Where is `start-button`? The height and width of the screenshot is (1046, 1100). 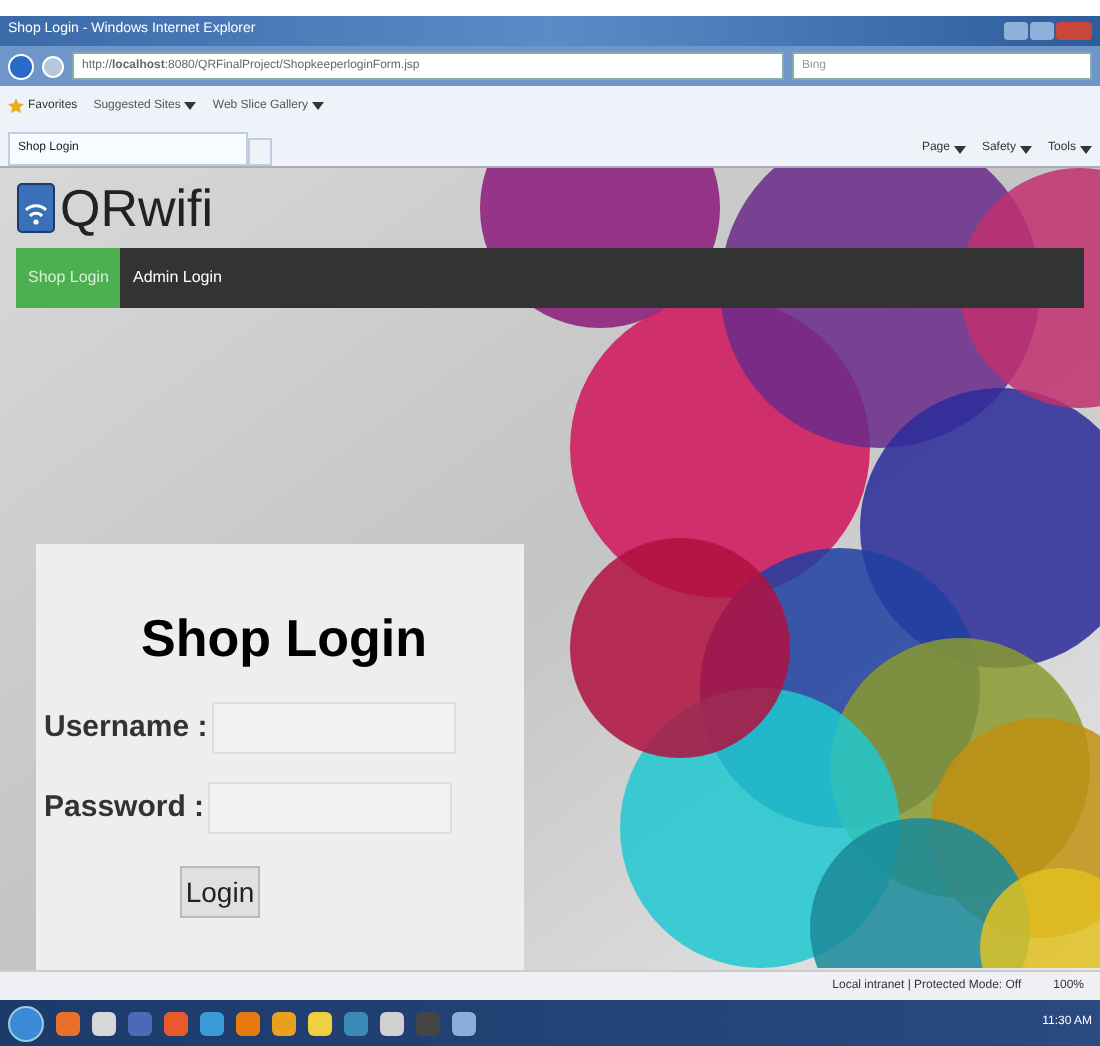 start-button is located at coordinates (26, 1023).